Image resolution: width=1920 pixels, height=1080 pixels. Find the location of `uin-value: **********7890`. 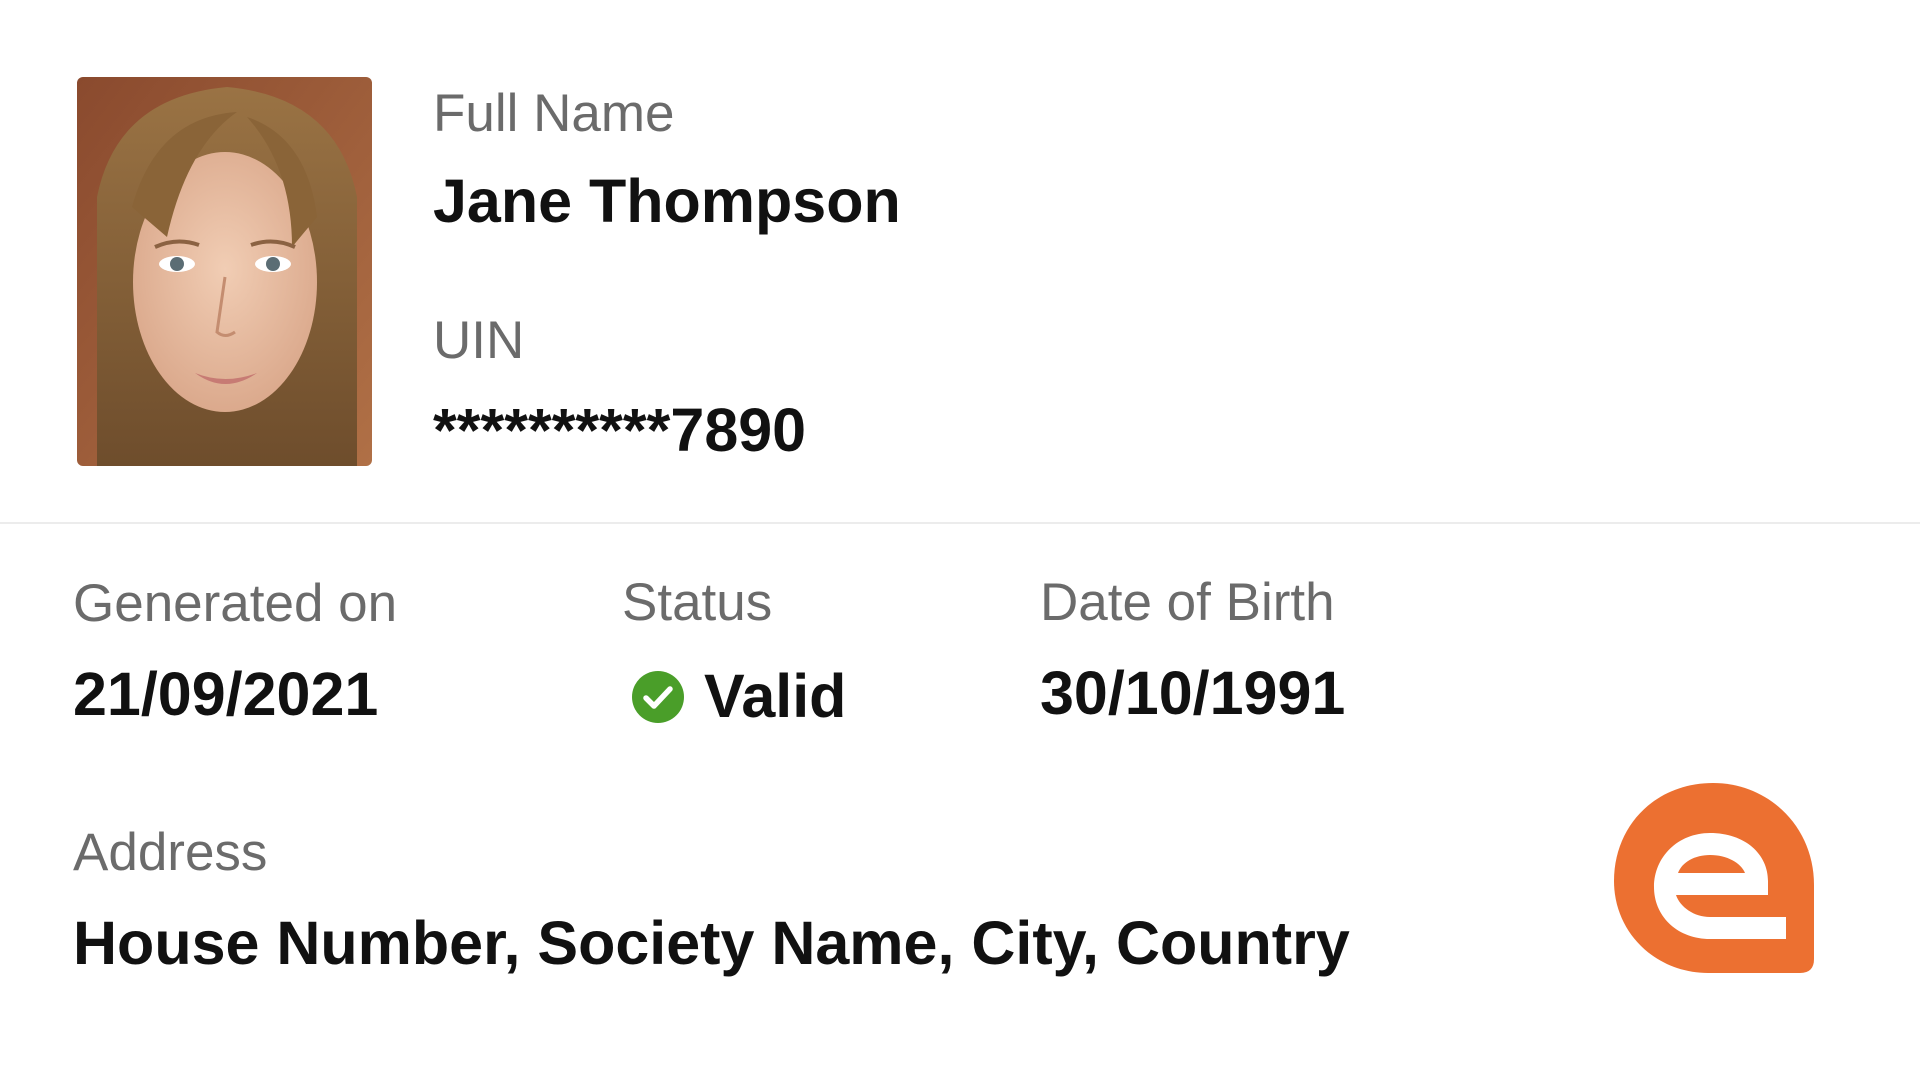

uin-value: **********7890 is located at coordinates (620, 430).